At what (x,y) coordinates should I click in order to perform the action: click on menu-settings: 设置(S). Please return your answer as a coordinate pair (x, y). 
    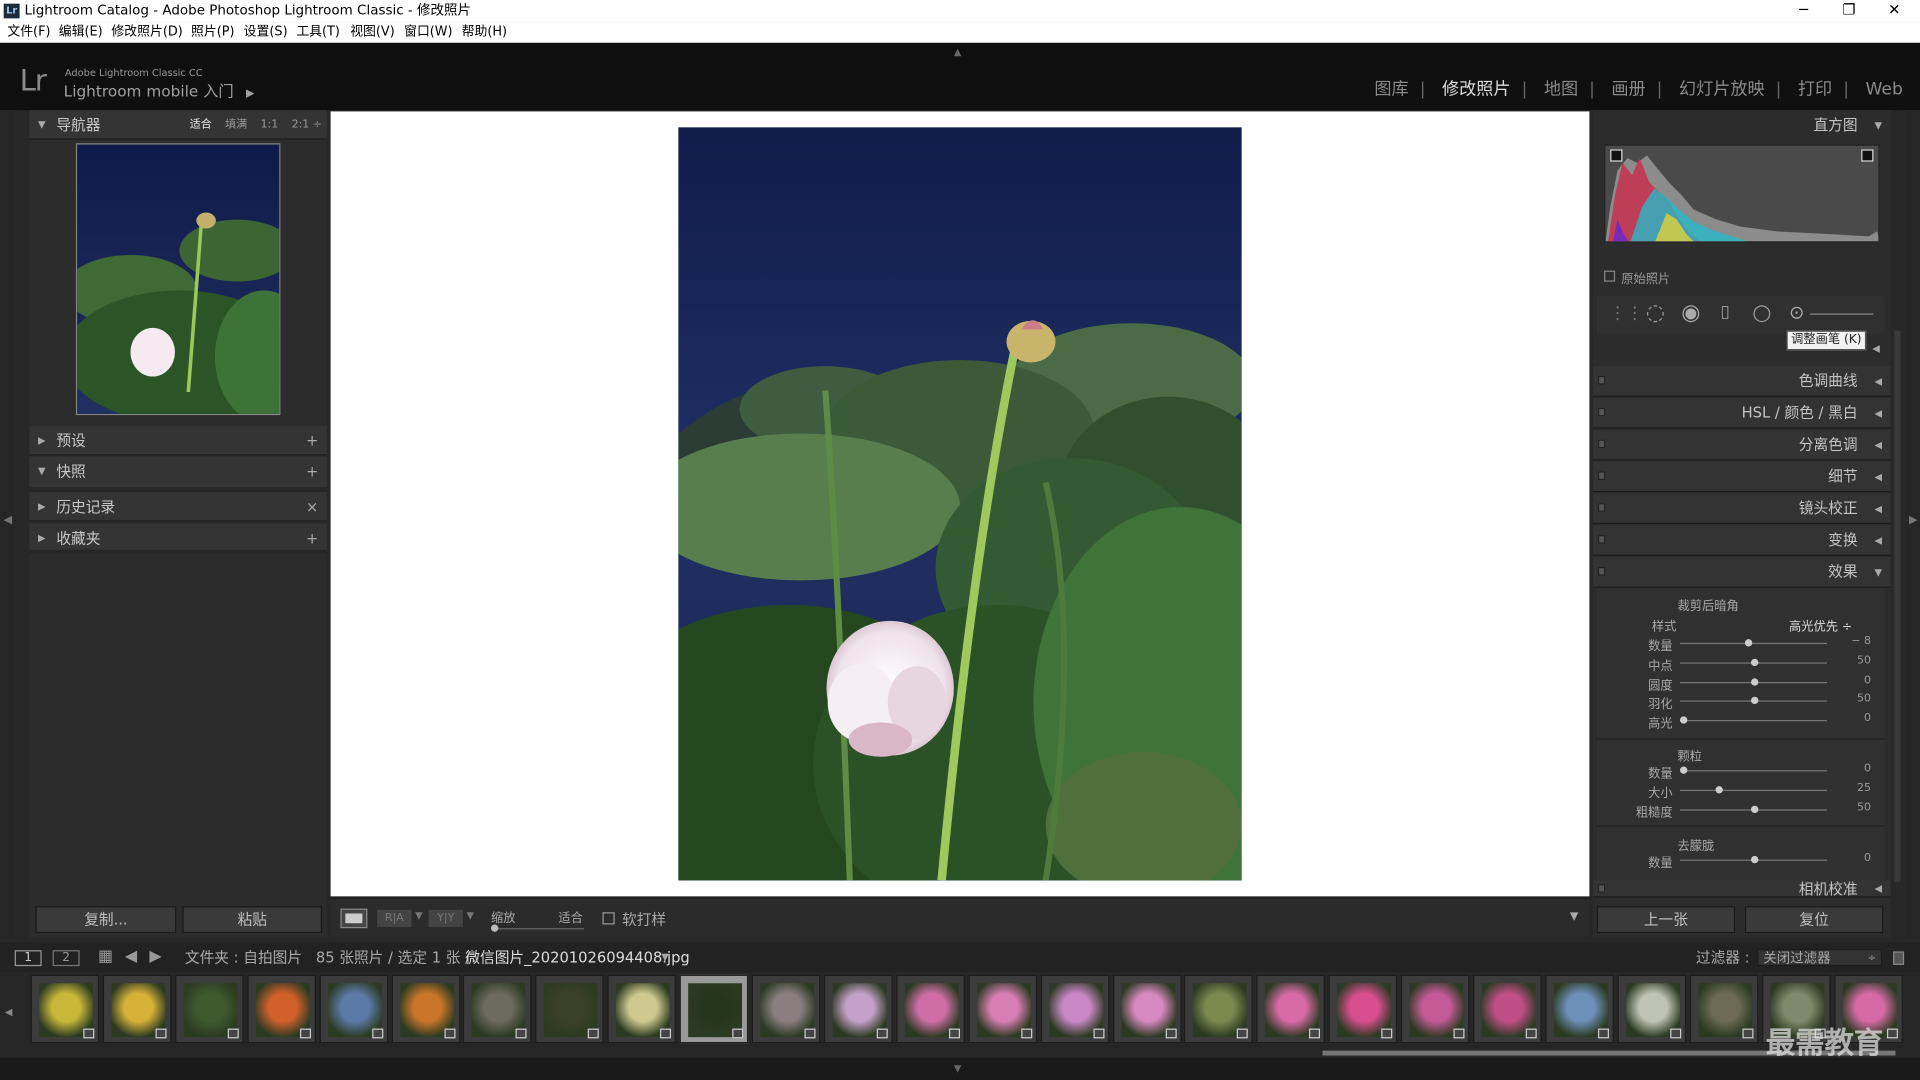
    Looking at the image, I should click on (266, 32).